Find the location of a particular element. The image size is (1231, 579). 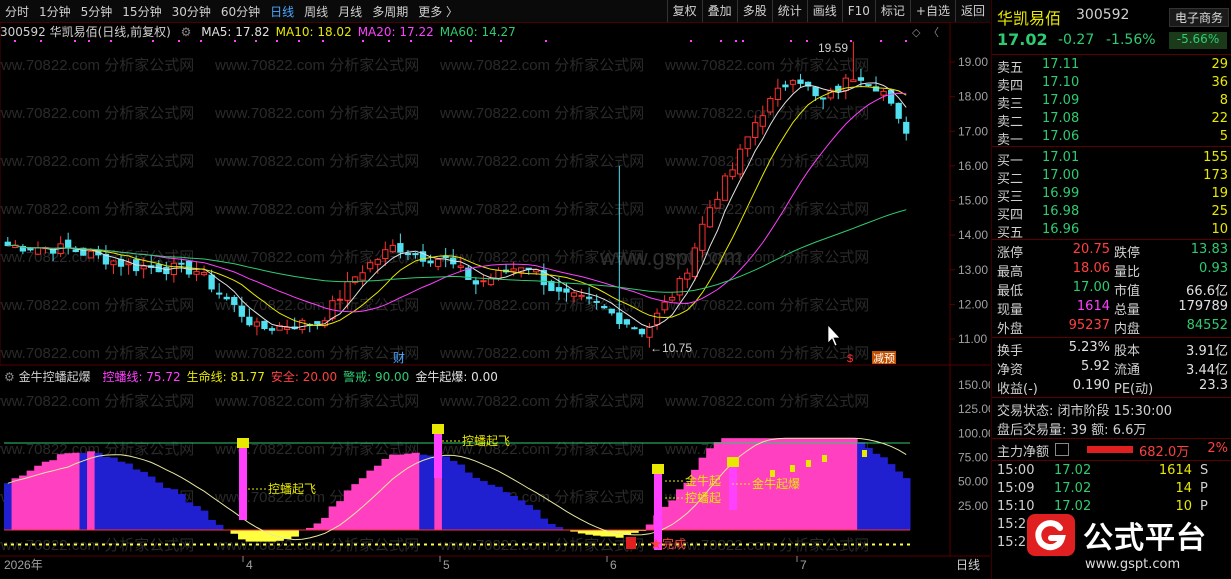

toolbar-button-7: +自选 is located at coordinates (932, 11).